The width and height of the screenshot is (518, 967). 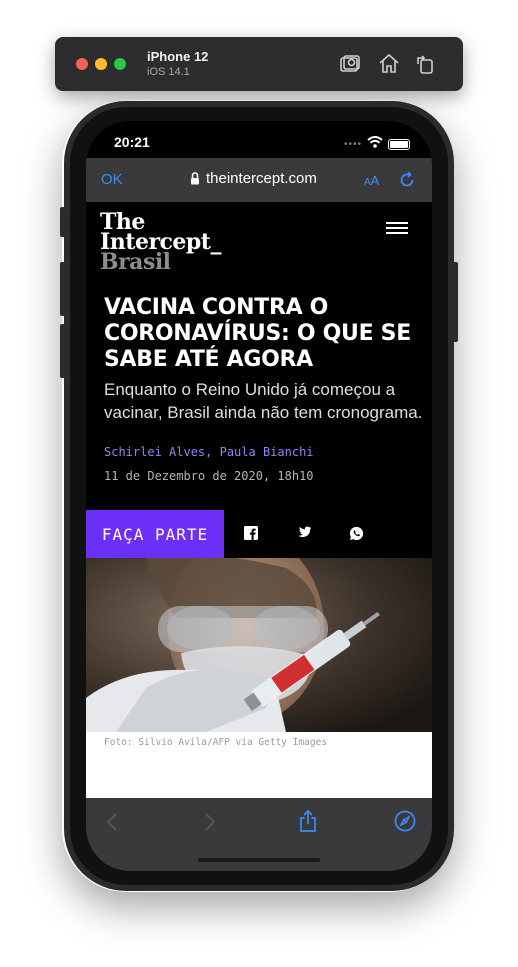 What do you see at coordinates (101, 64) in the screenshot?
I see `minimize-window-button` at bounding box center [101, 64].